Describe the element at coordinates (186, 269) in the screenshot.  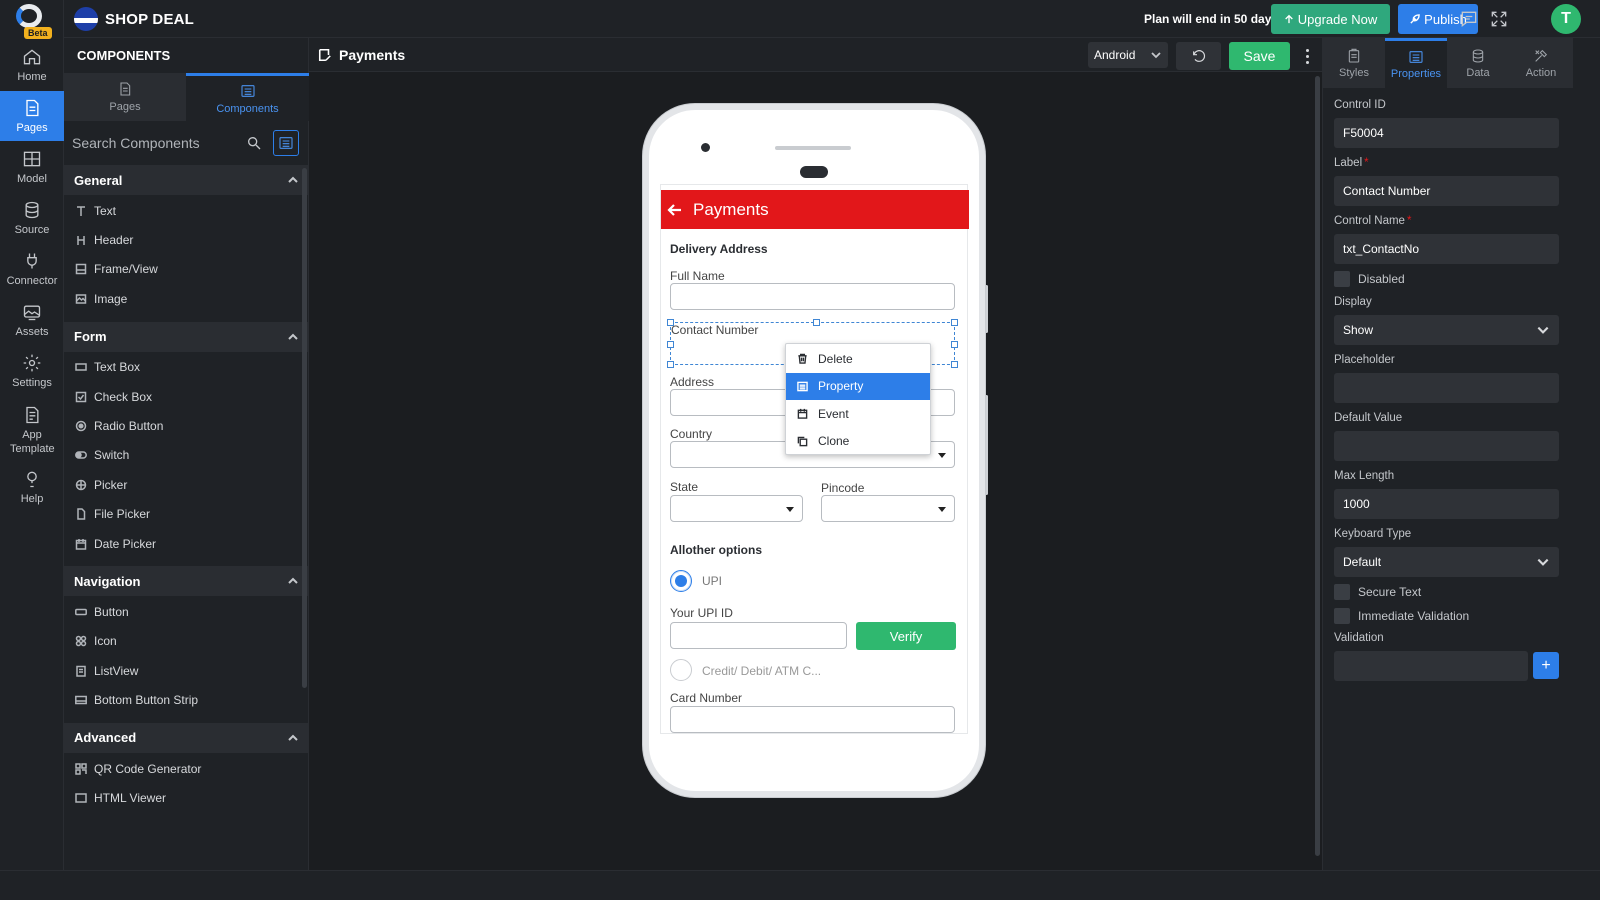
I see `component-frame-view: Frame/View` at that location.